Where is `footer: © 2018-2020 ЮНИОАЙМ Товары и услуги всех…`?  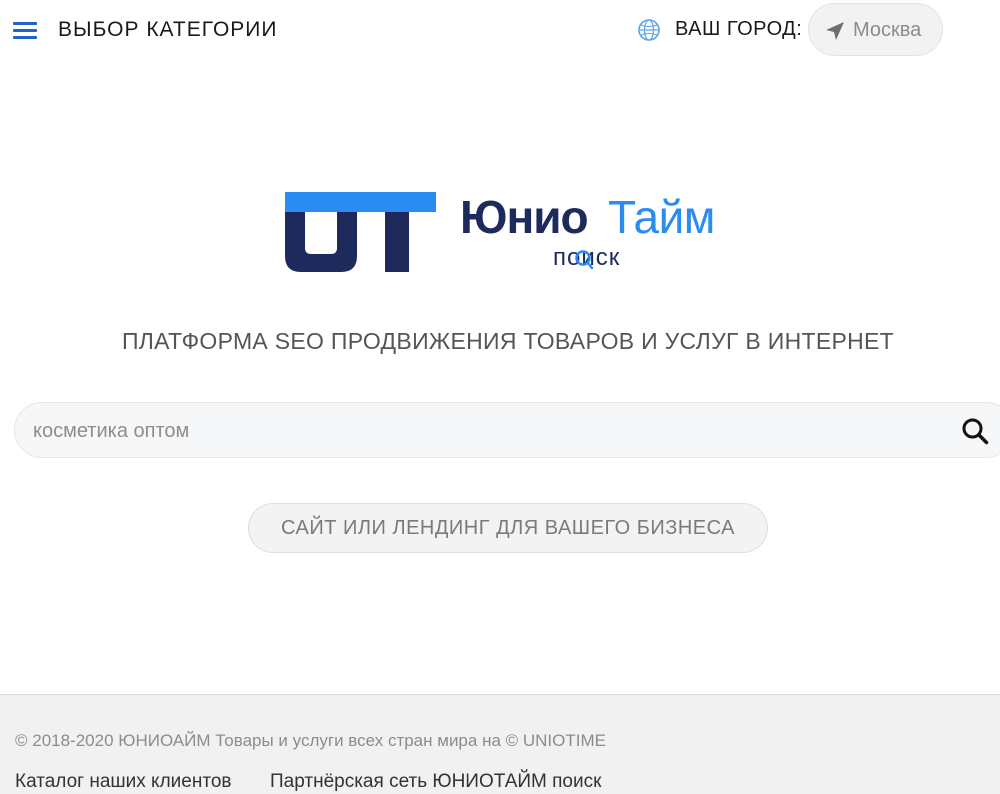 footer: © 2018-2020 ЮНИОАЙМ Товары и услуги всех… is located at coordinates (500, 744).